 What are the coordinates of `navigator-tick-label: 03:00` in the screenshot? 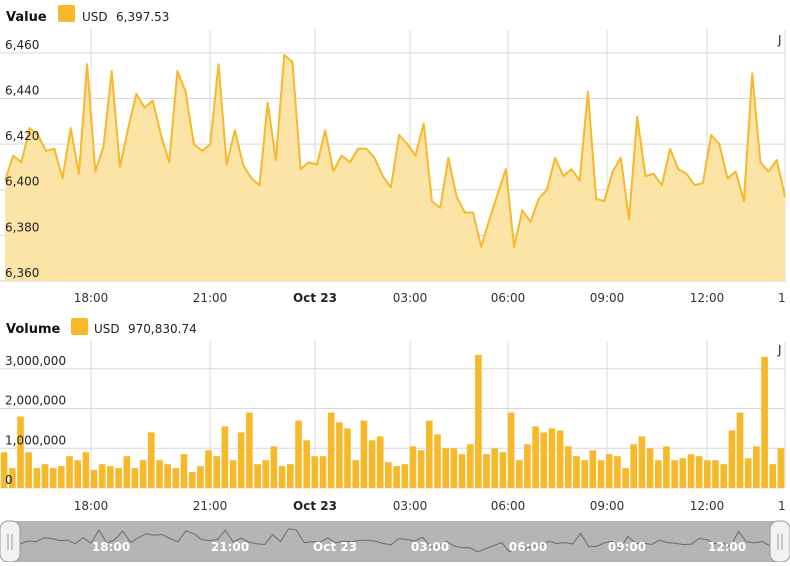 It's located at (430, 547).